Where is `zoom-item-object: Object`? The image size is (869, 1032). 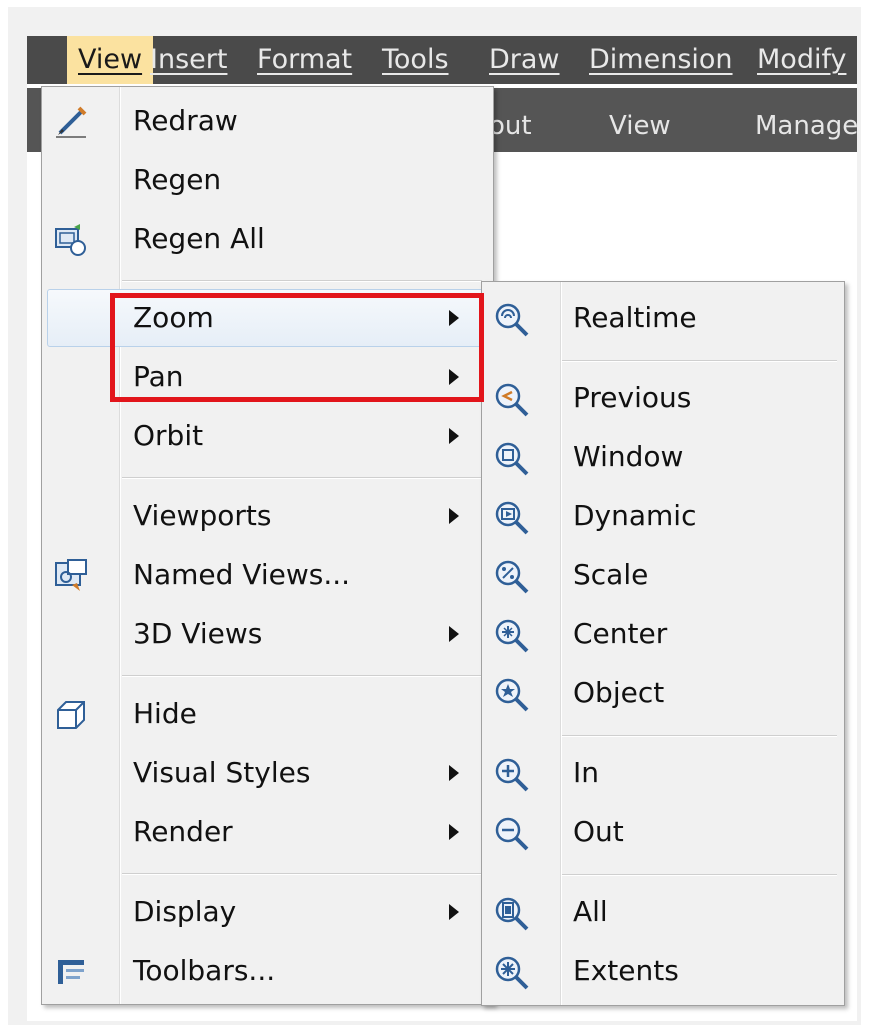 zoom-item-object: Object is located at coordinates (663, 693).